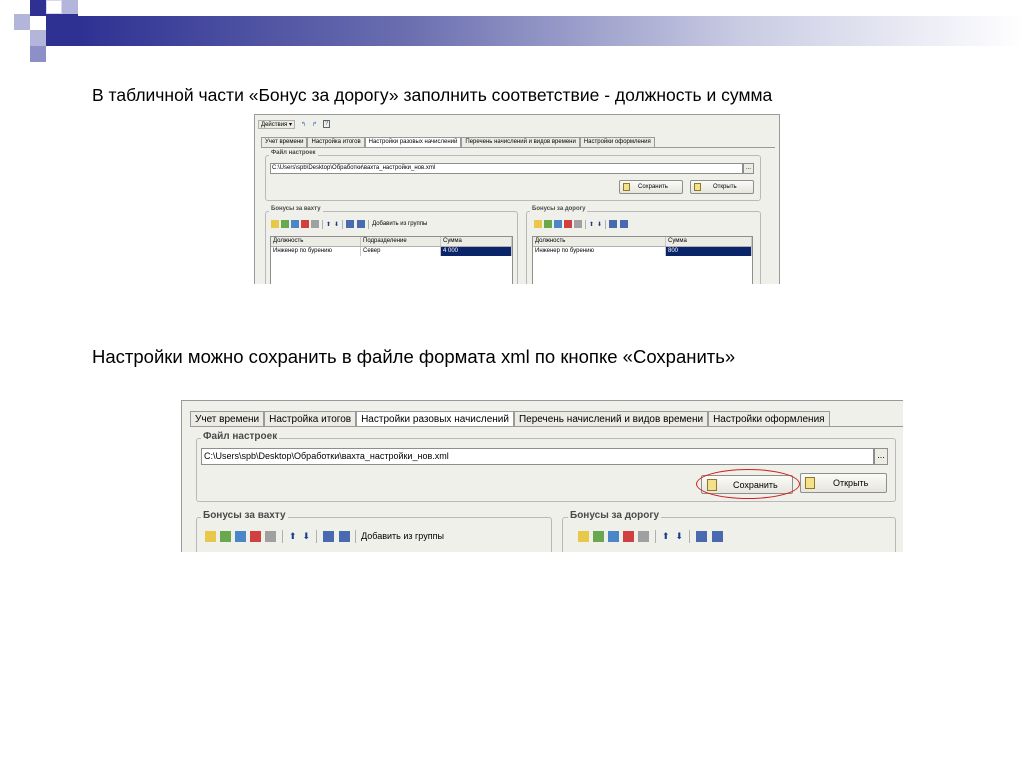 The height and width of the screenshot is (768, 1024). What do you see at coordinates (626, 187) in the screenshot?
I see `save-file-icon` at bounding box center [626, 187].